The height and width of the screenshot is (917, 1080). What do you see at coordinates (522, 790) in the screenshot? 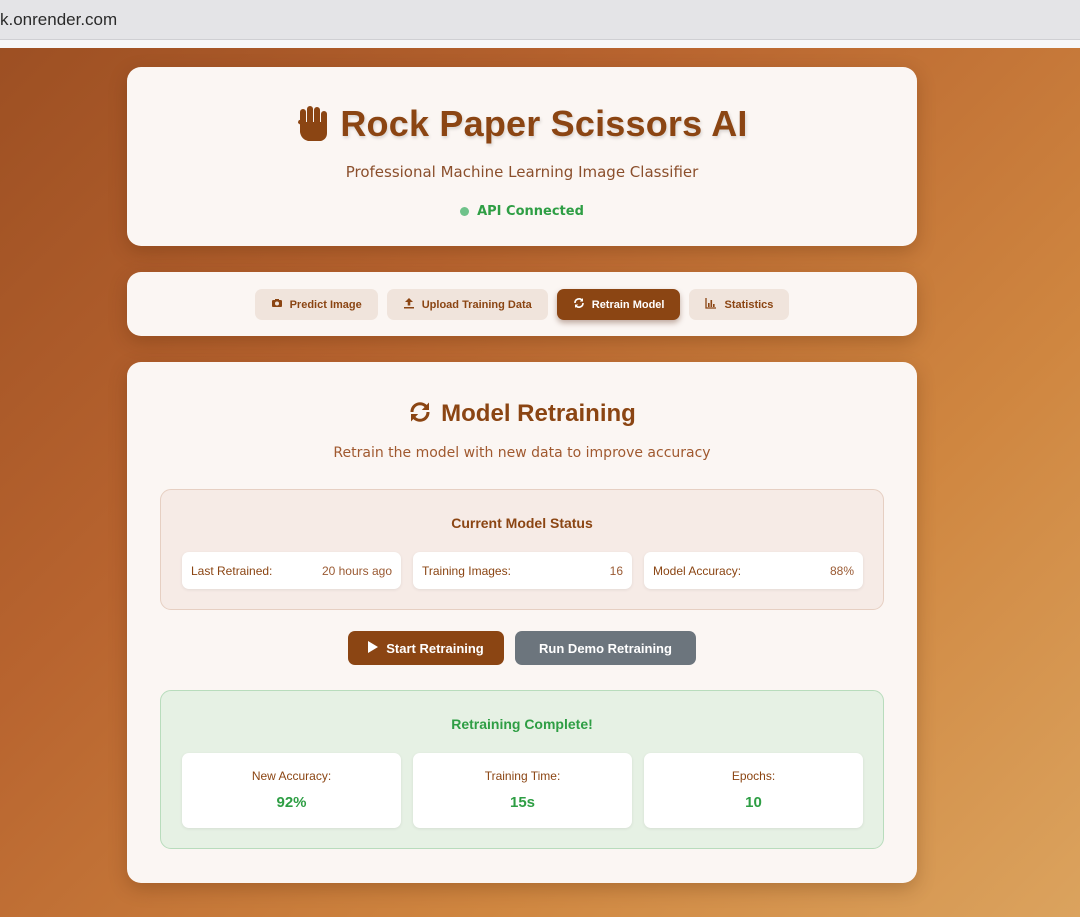
I see `result-training-time: Training Time: 15s` at bounding box center [522, 790].